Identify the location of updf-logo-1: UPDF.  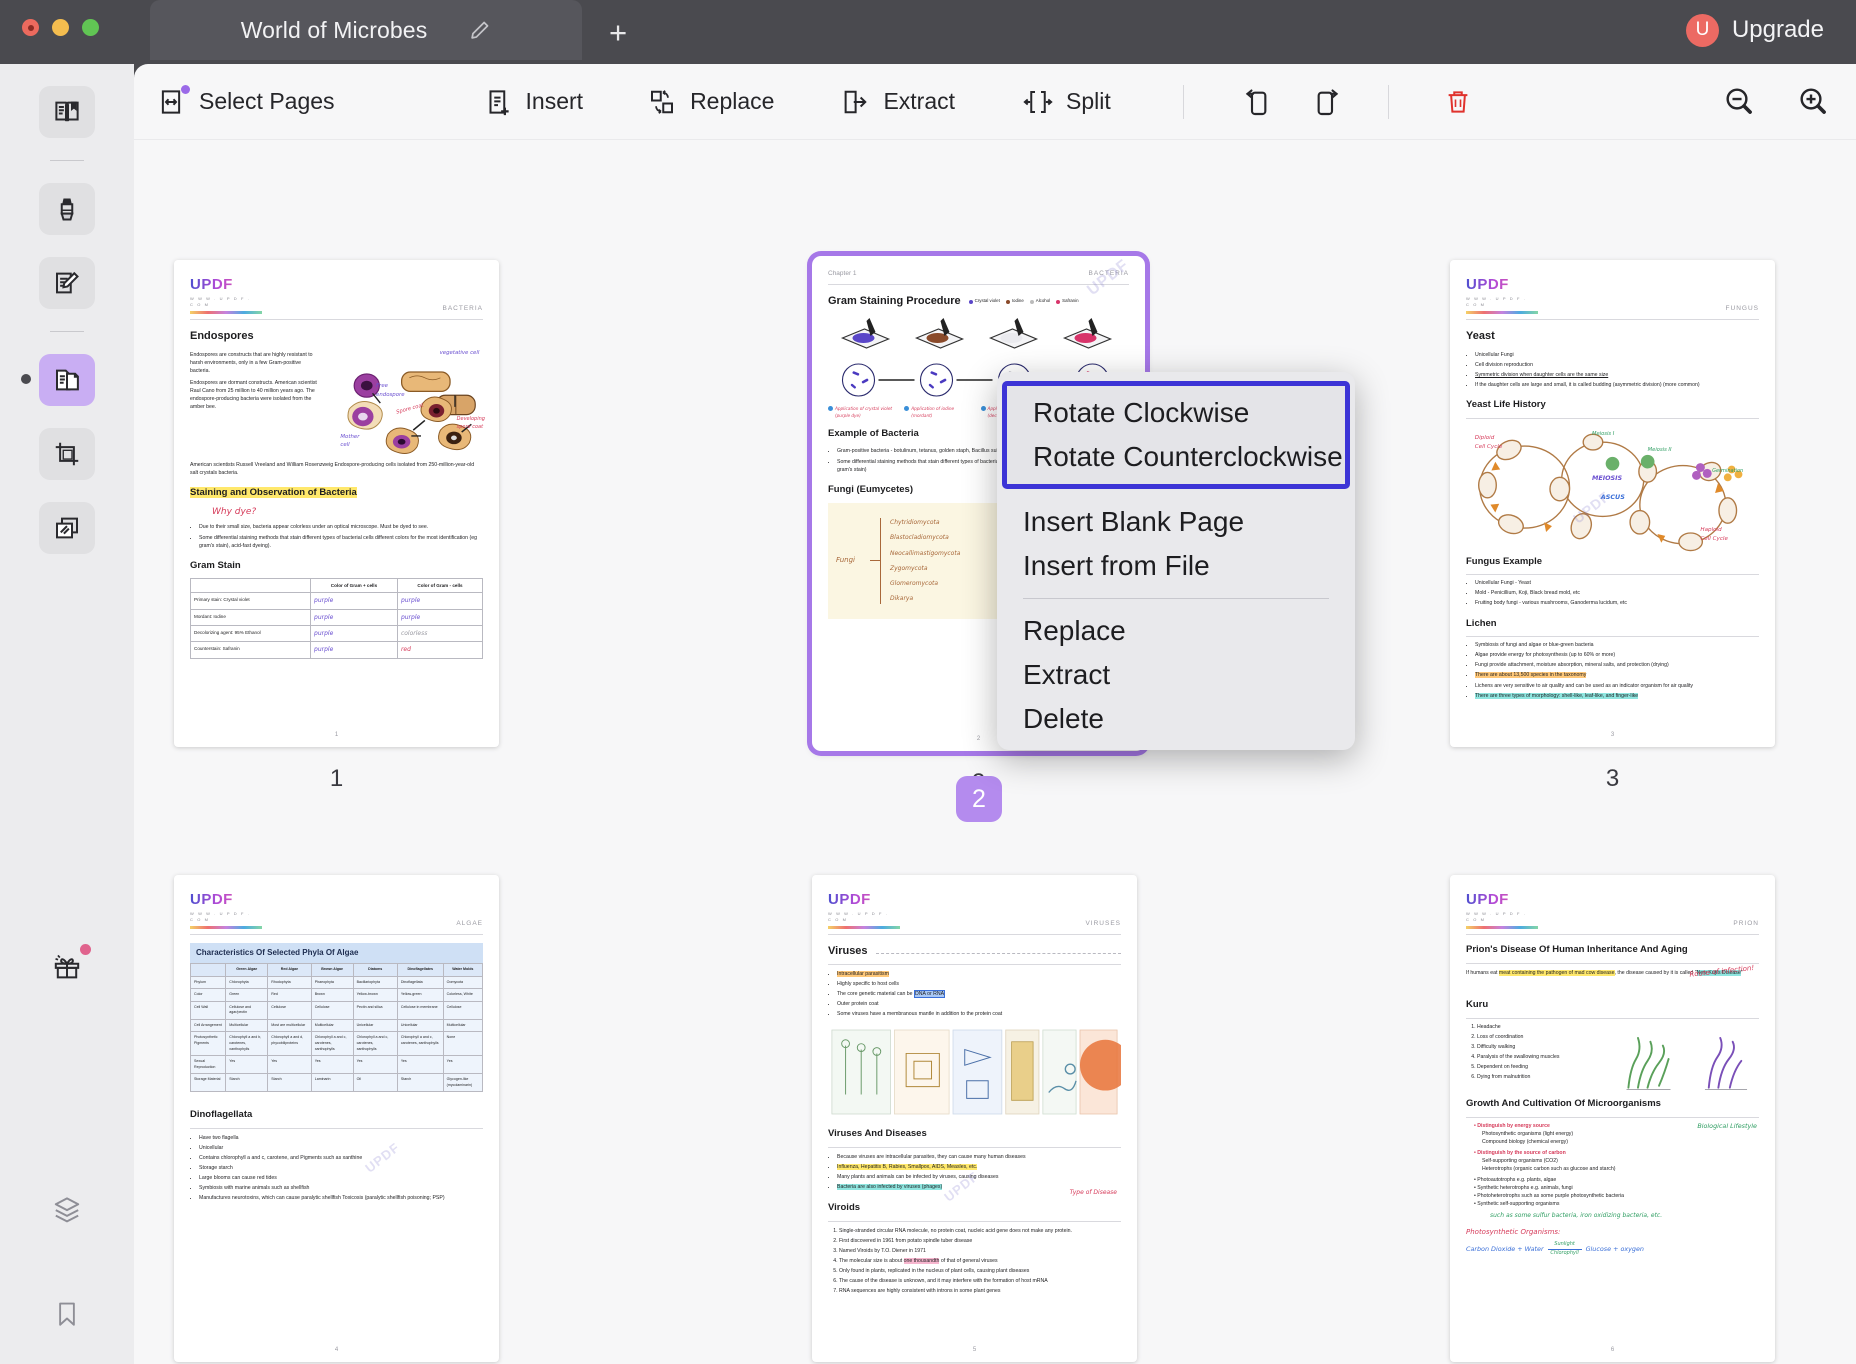
(221, 284).